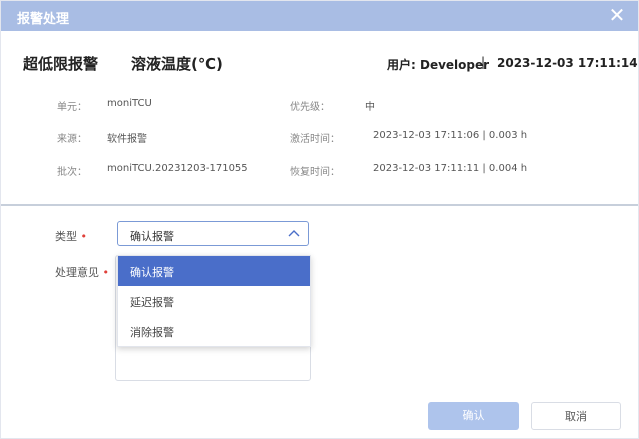 Image resolution: width=639 pixels, height=439 pixels. I want to click on type-dropdown-menu: 确认报警 延迟报警 消除报警, so click(214, 301).